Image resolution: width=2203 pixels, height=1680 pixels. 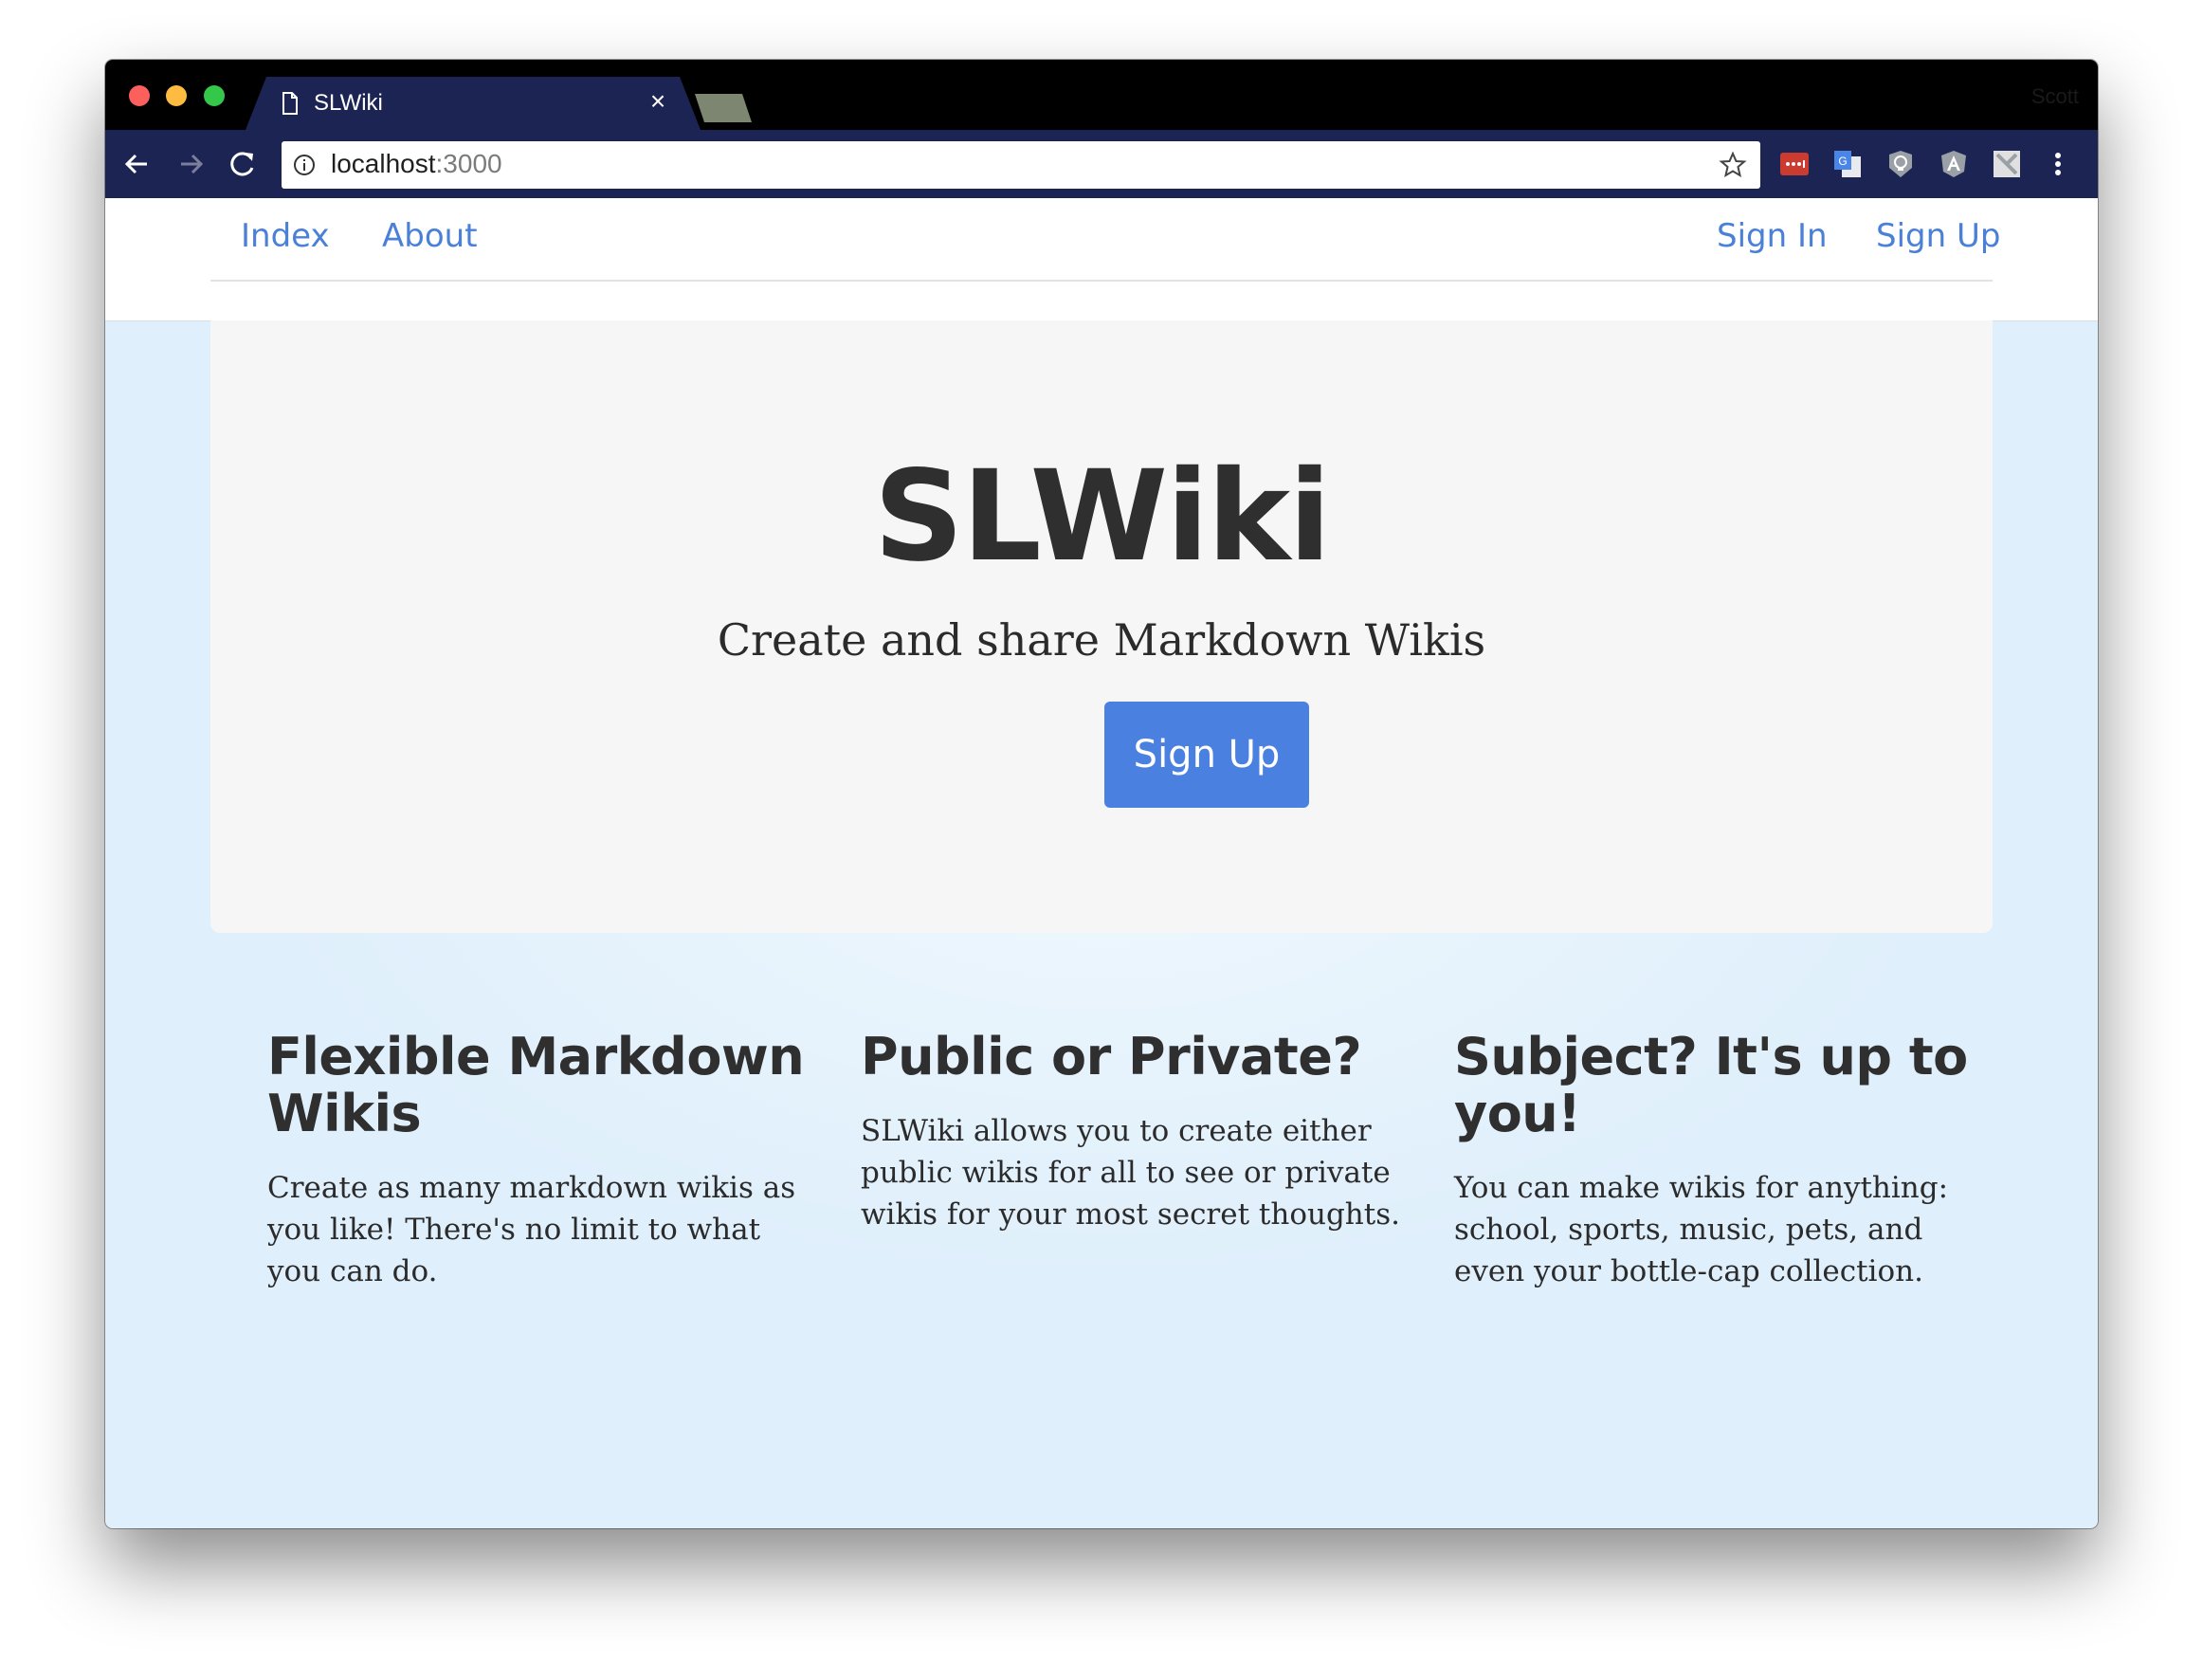 I want to click on profile-name: Scott, so click(x=2055, y=97).